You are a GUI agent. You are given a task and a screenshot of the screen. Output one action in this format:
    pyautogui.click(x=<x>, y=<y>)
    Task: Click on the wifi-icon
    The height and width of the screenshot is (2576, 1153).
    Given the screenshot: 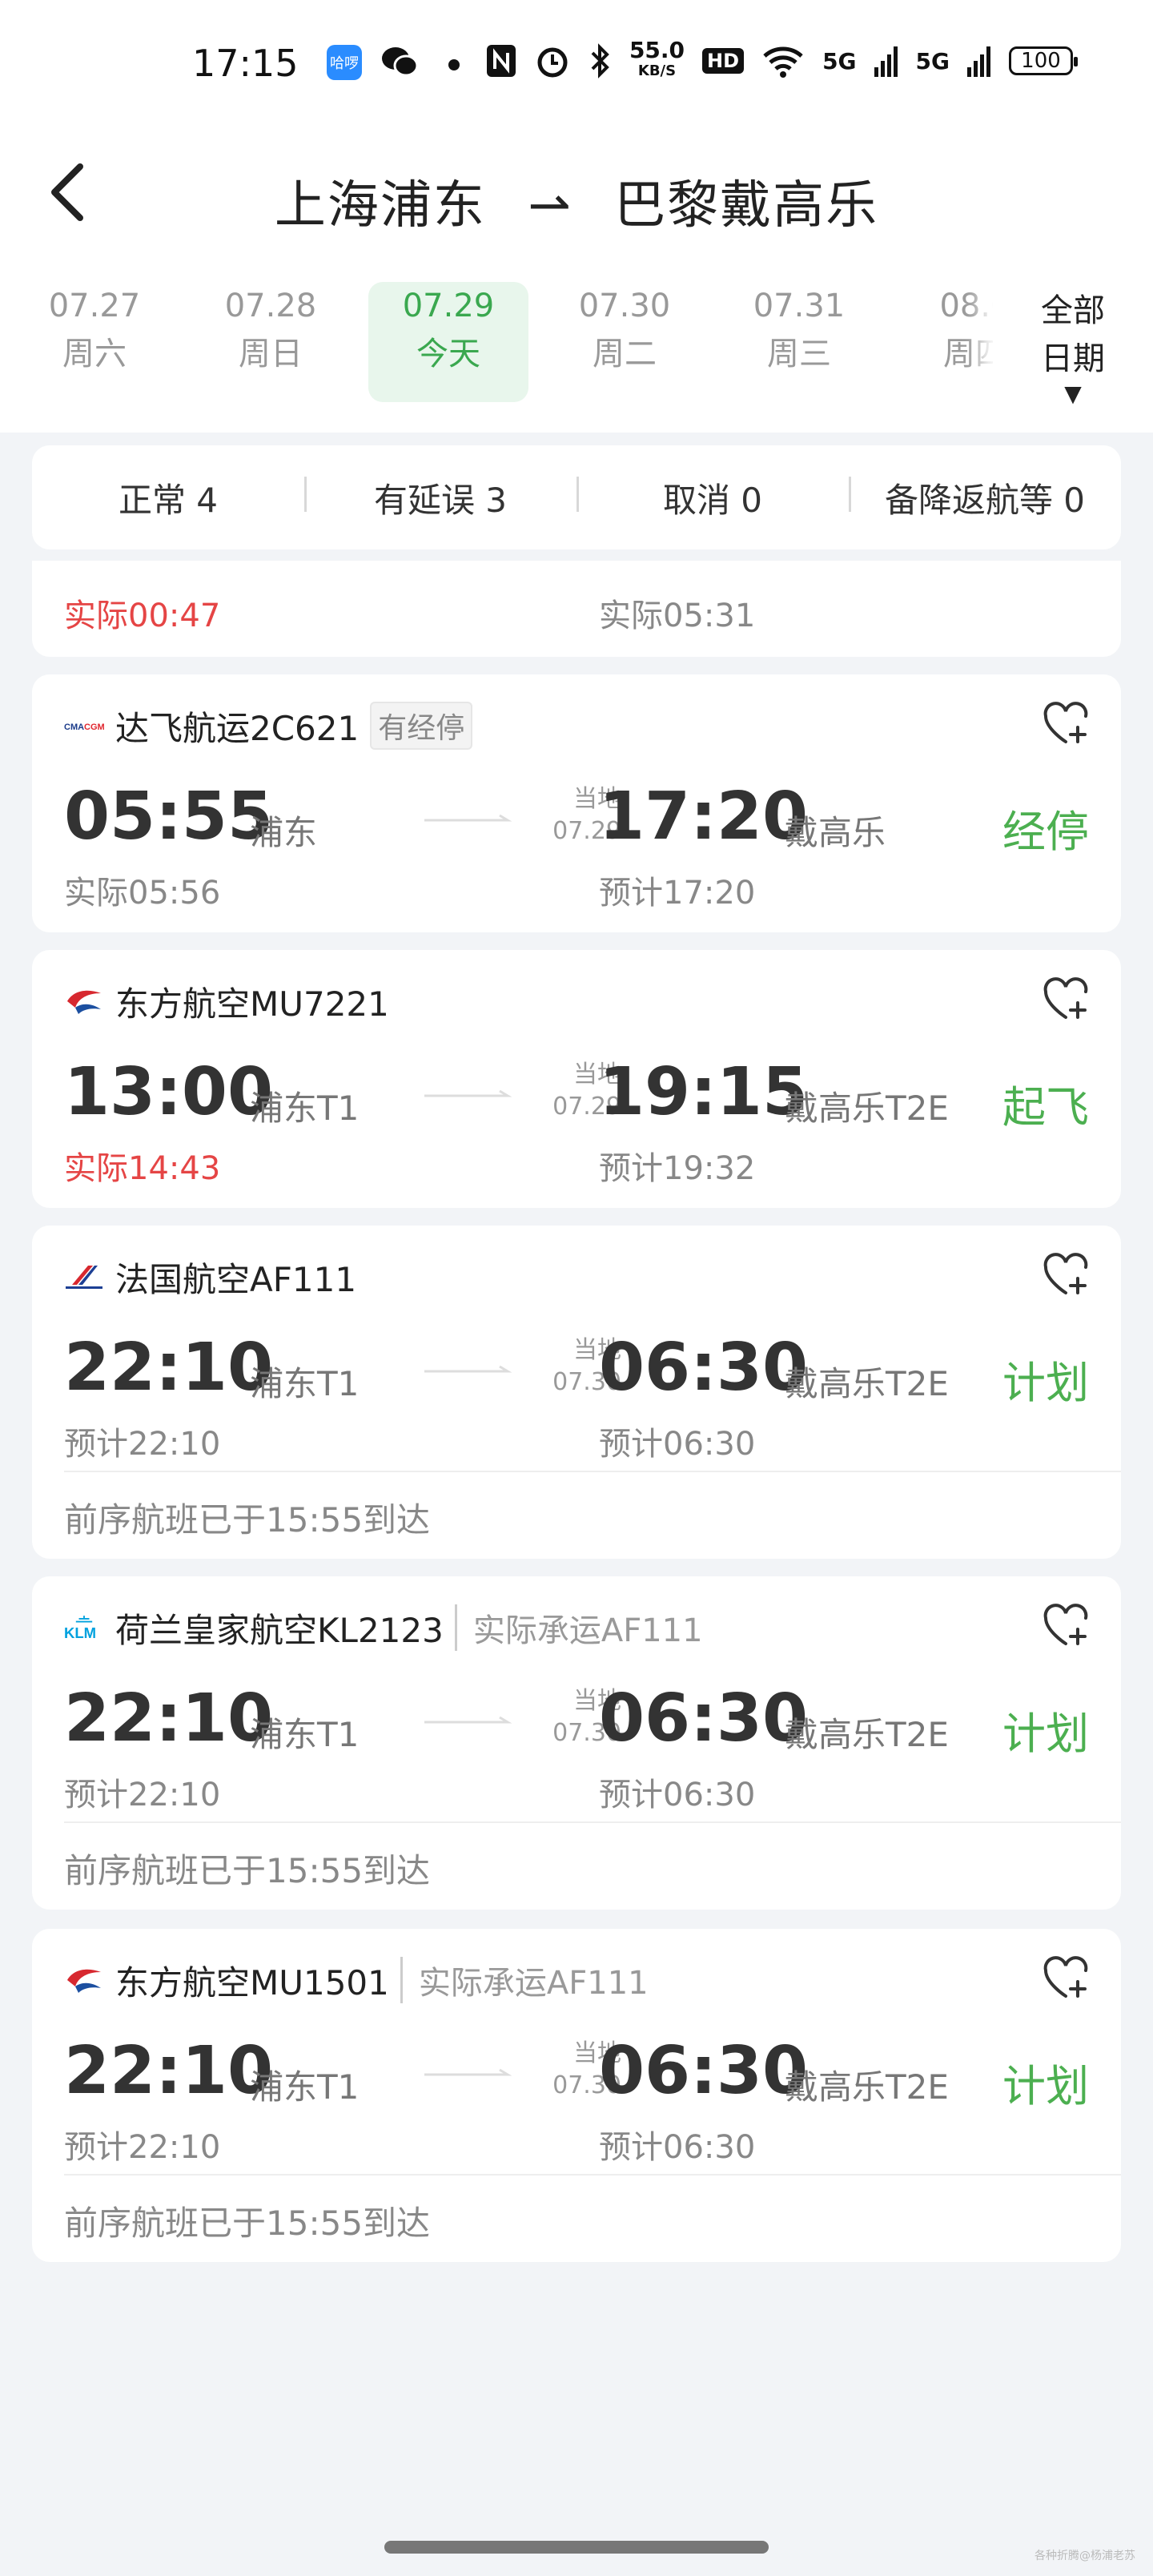 What is the action you would take?
    pyautogui.click(x=783, y=62)
    